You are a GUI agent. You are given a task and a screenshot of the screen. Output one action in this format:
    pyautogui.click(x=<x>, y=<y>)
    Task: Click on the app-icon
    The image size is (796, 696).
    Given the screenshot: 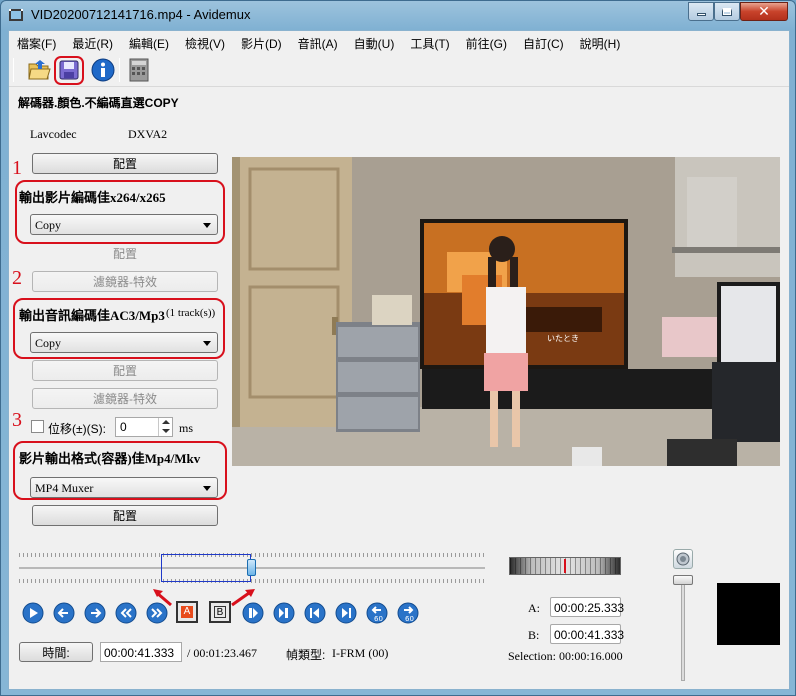 What is the action you would take?
    pyautogui.click(x=16, y=15)
    